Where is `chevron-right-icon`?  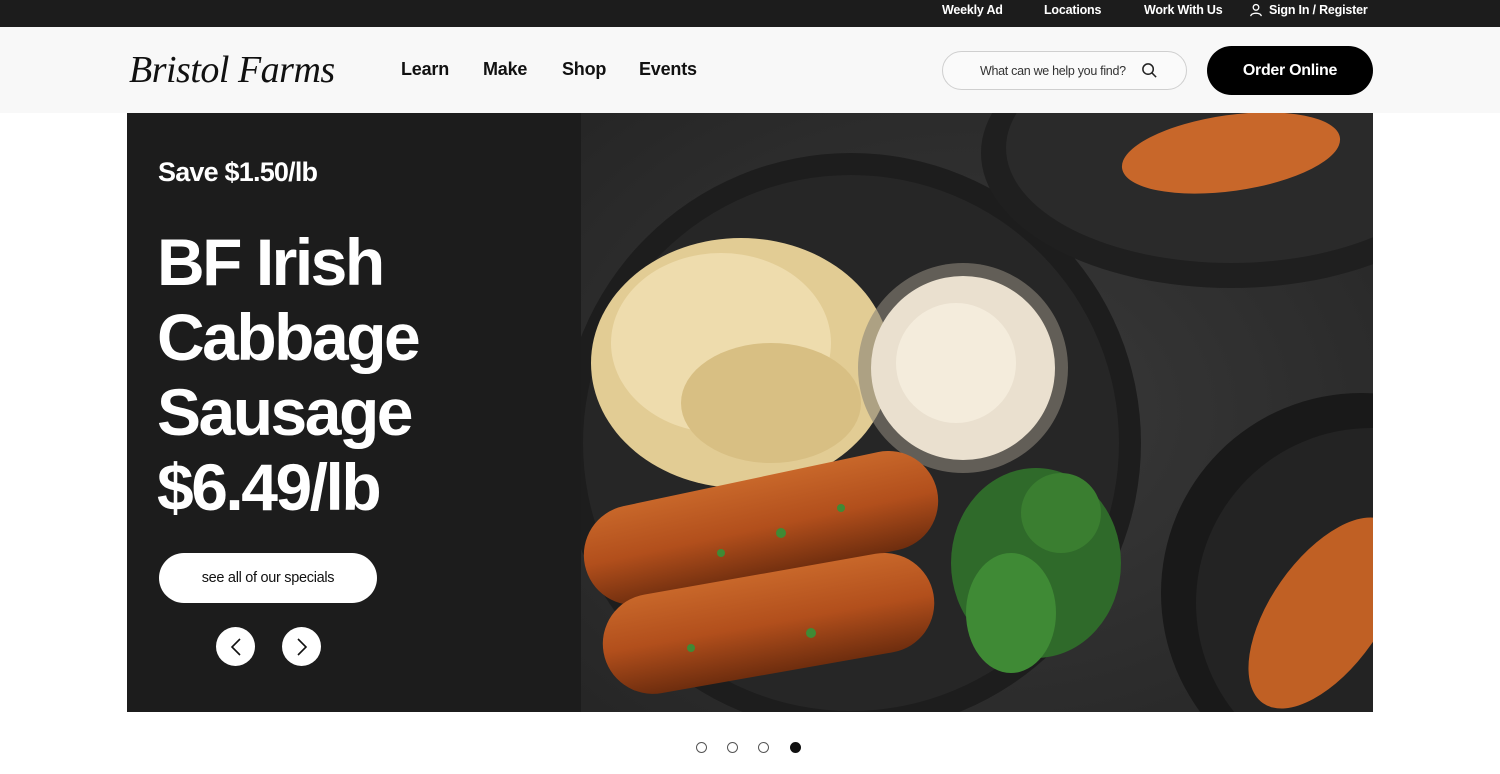 chevron-right-icon is located at coordinates (301, 646).